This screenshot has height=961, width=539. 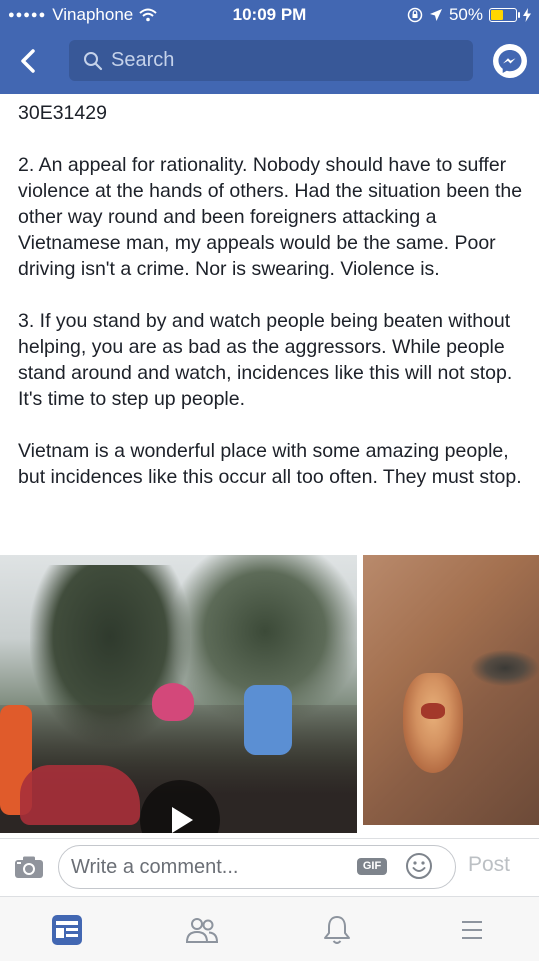 I want to click on notifications-icon, so click(x=337, y=930).